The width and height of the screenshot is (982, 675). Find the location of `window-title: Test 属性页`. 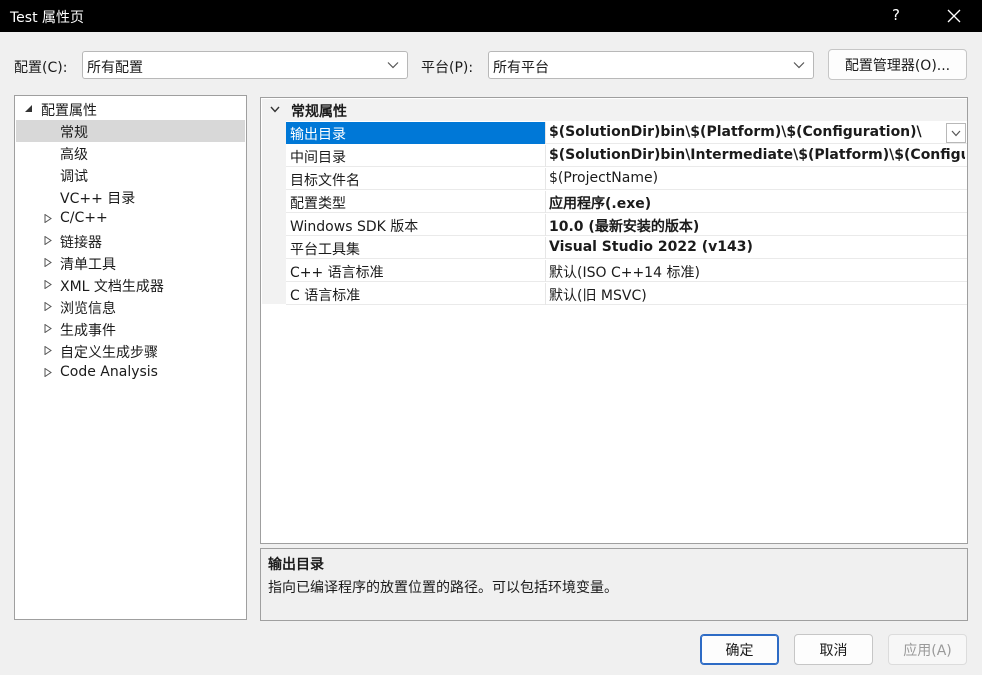

window-title: Test 属性页 is located at coordinates (47, 18).